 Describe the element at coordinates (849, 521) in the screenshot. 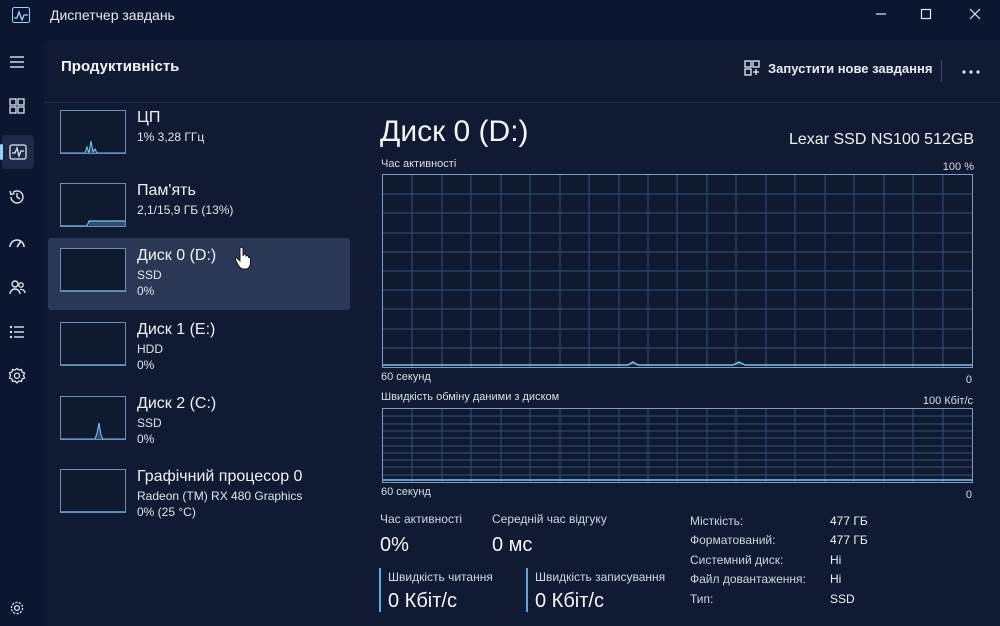

I see `capacity-value: 477 ГБ` at that location.